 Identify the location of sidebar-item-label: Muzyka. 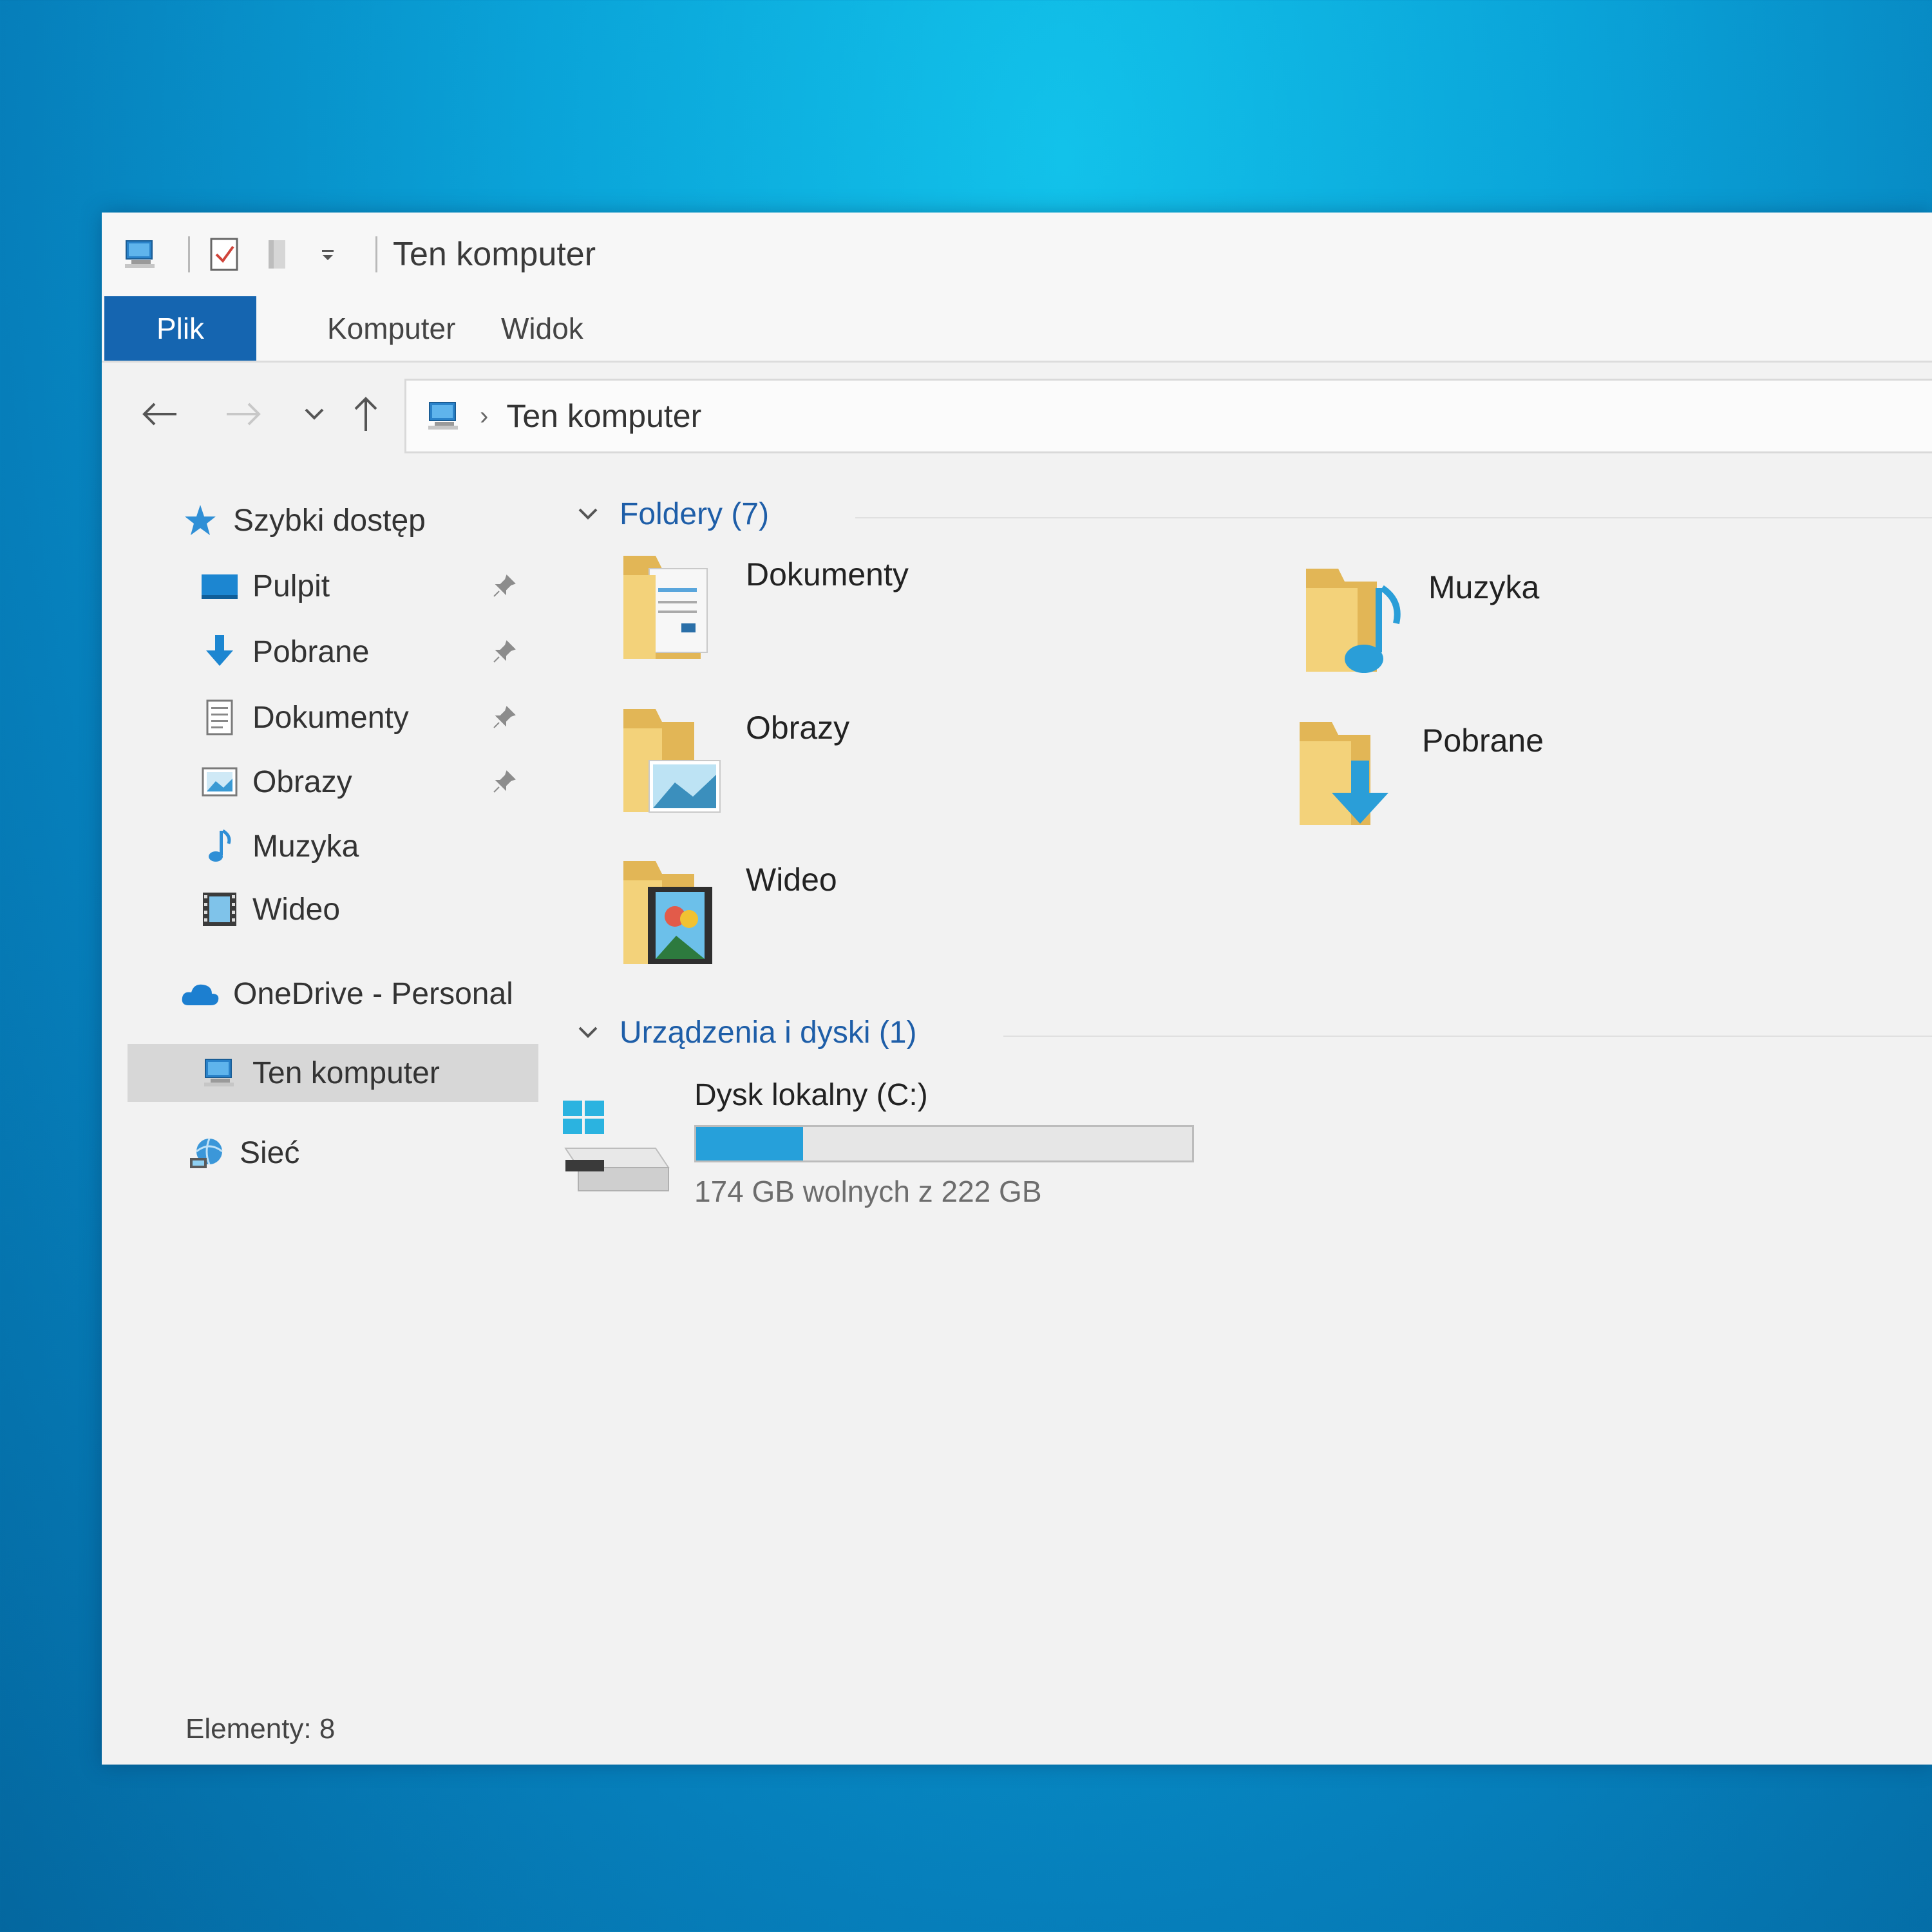
(305, 846).